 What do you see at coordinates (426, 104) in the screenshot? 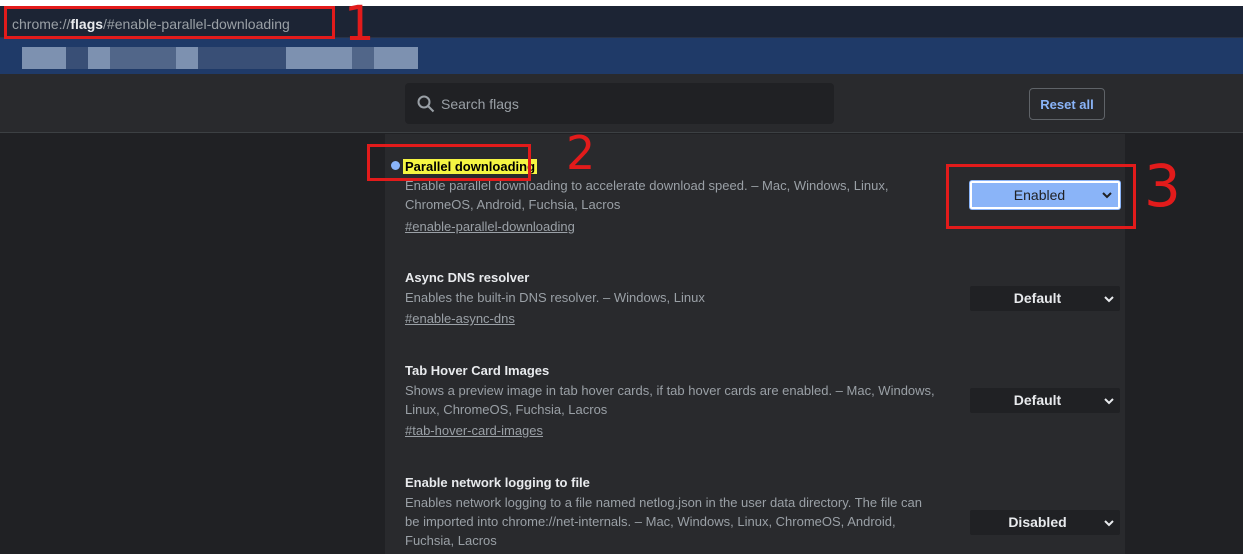
I see `search-icon` at bounding box center [426, 104].